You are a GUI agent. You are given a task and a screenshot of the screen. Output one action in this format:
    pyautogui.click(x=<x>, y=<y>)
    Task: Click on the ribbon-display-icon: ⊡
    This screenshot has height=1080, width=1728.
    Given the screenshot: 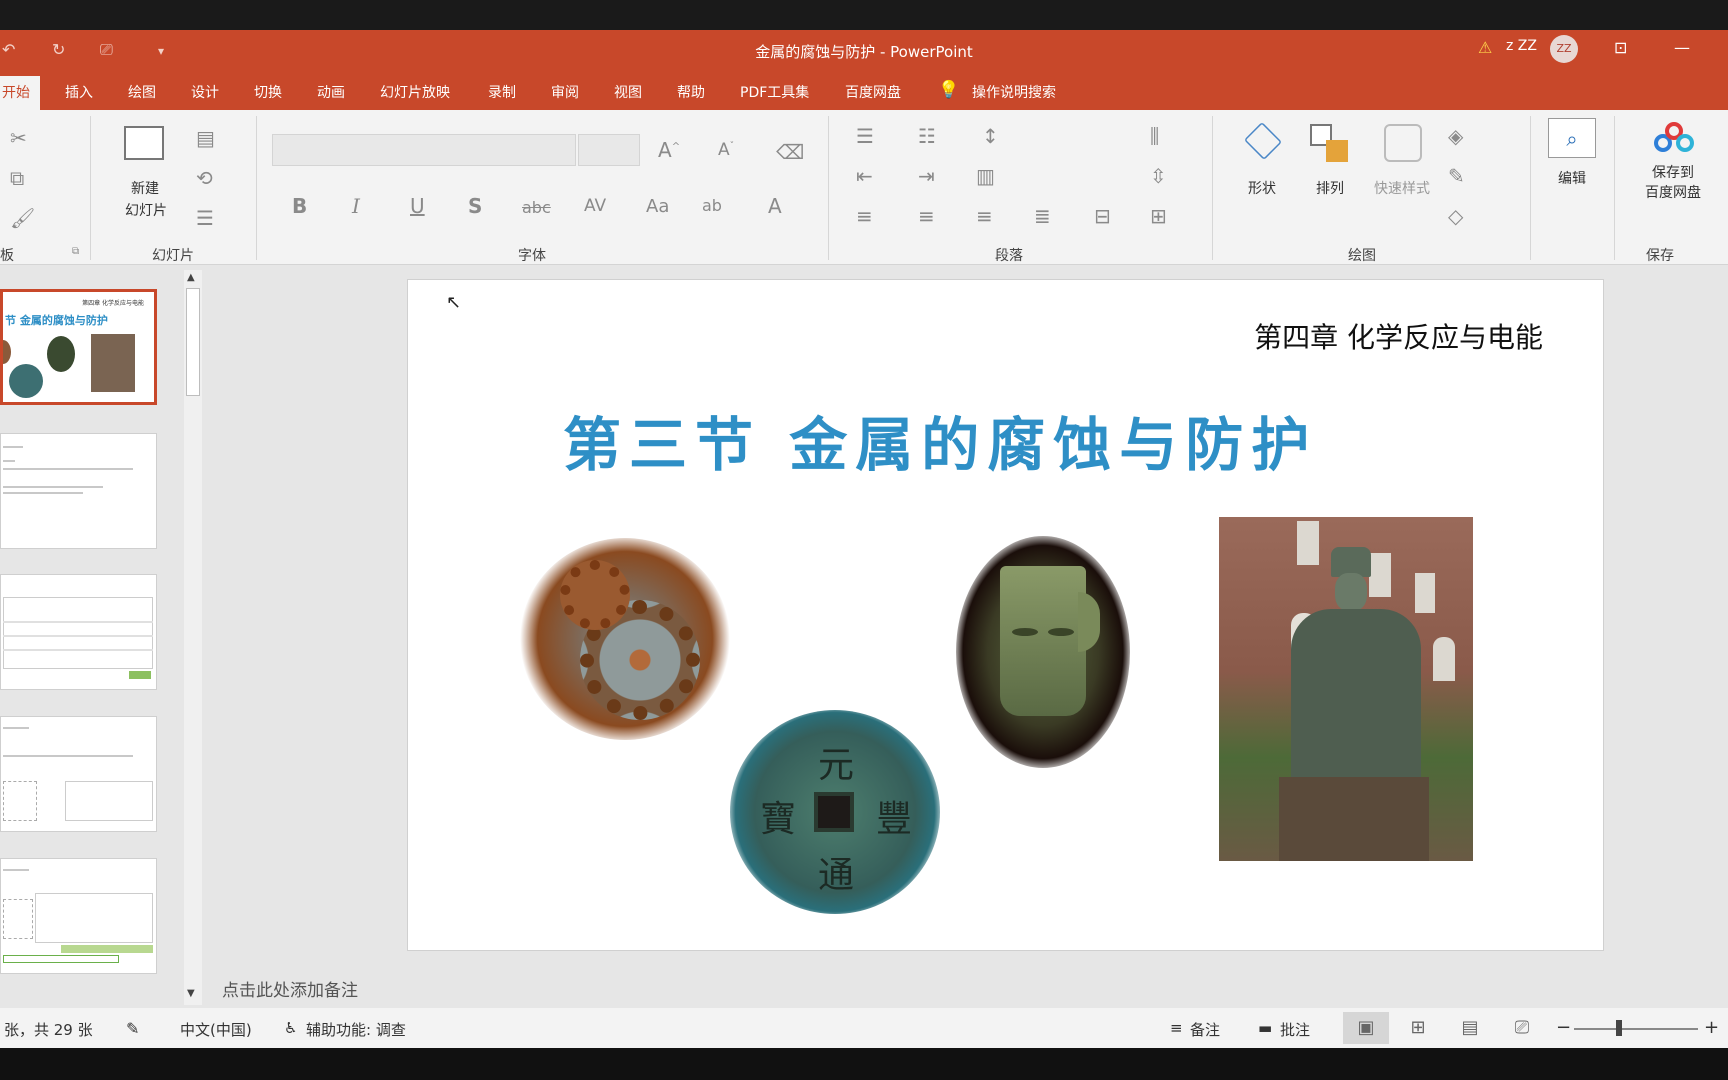 What is the action you would take?
    pyautogui.click(x=1620, y=47)
    